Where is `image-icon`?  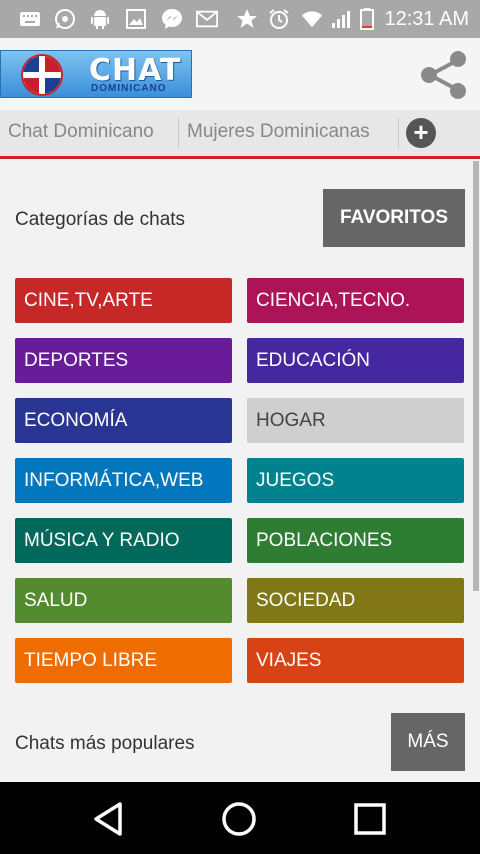
image-icon is located at coordinates (136, 19).